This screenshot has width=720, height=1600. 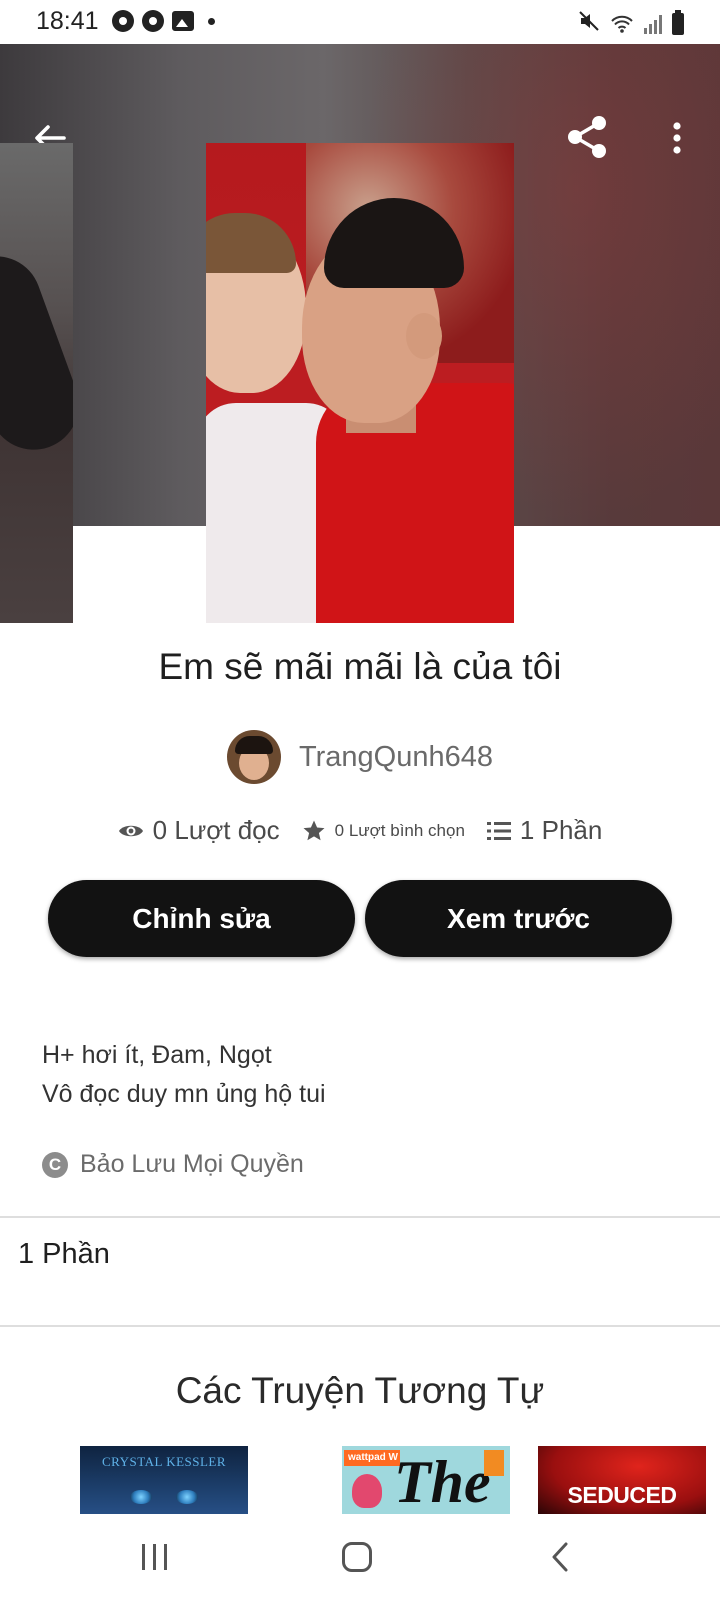 I want to click on reads-stat: 0 Lượt đọc, so click(x=199, y=830).